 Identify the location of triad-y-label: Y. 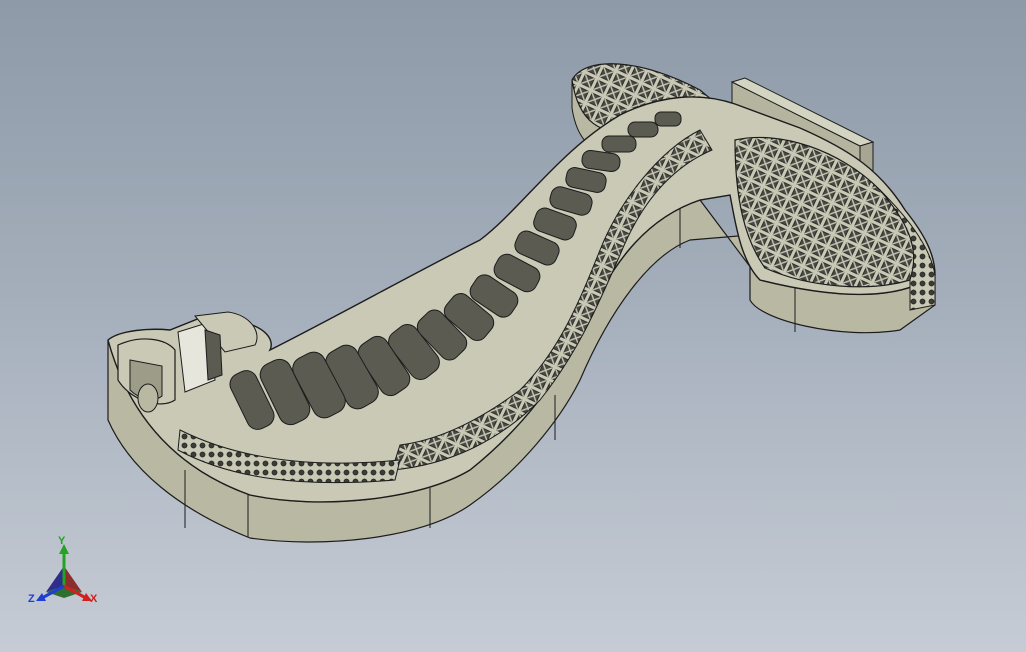
(62, 541).